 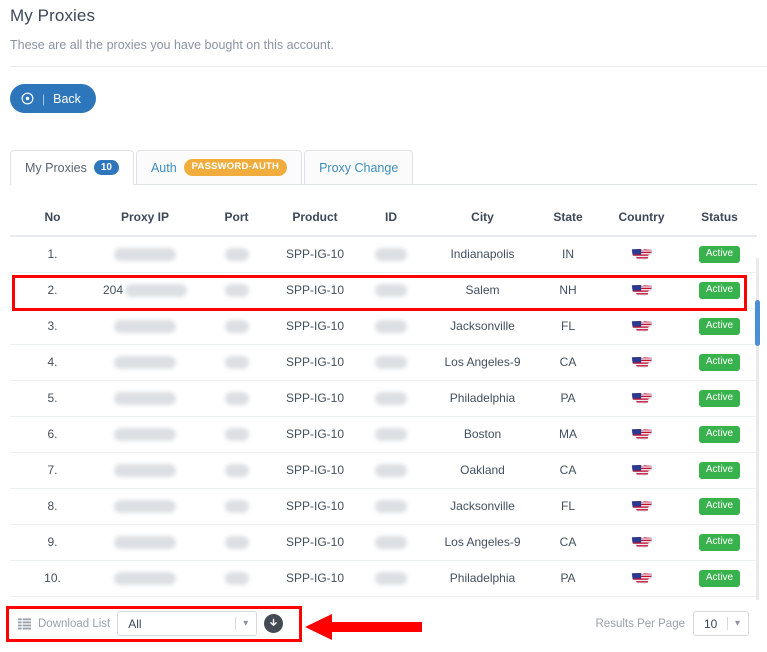 I want to click on scrollbar-thumb, so click(x=757, y=323).